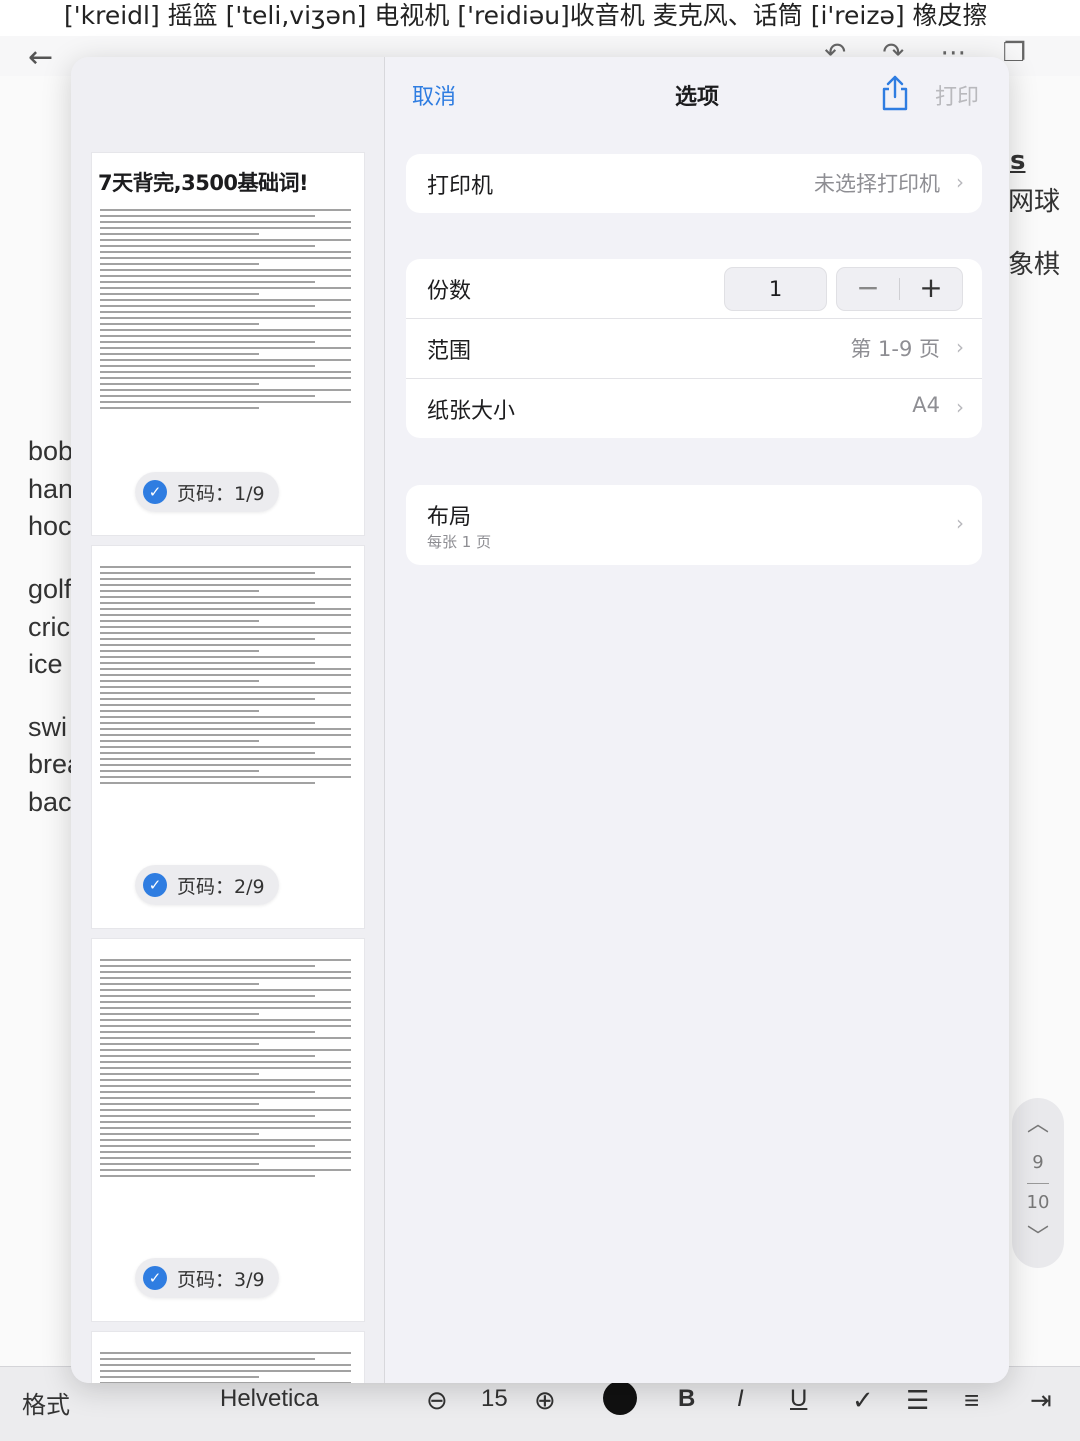 Image resolution: width=1080 pixels, height=1441 pixels. Describe the element at coordinates (1038, 1162) in the screenshot. I see `current-page: 9` at that location.